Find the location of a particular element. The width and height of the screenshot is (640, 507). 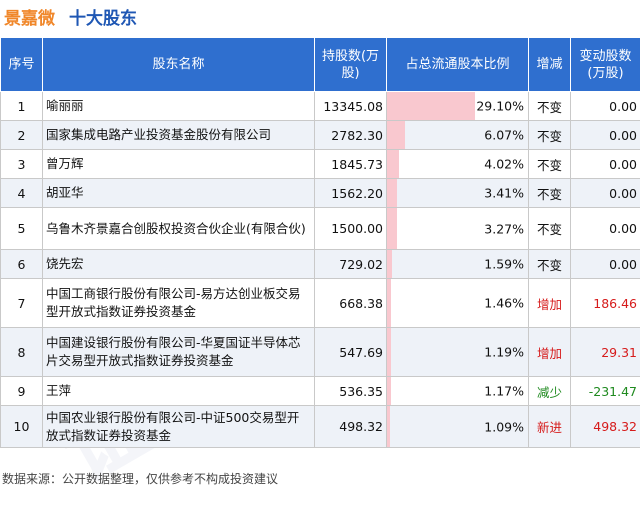

shares-cell: 536.35 is located at coordinates (351, 391).